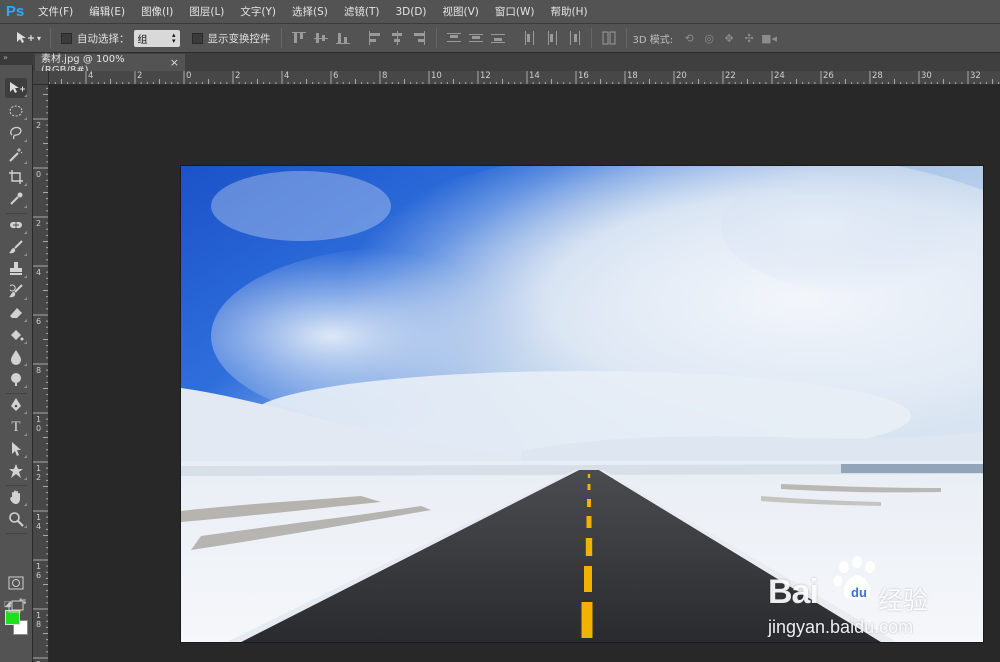  I want to click on distribute-hcenter-icon, so click(552, 38).